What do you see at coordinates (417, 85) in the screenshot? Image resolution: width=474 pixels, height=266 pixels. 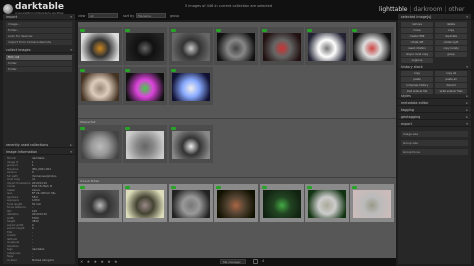 I see `compress-history-button: compress history` at bounding box center [417, 85].